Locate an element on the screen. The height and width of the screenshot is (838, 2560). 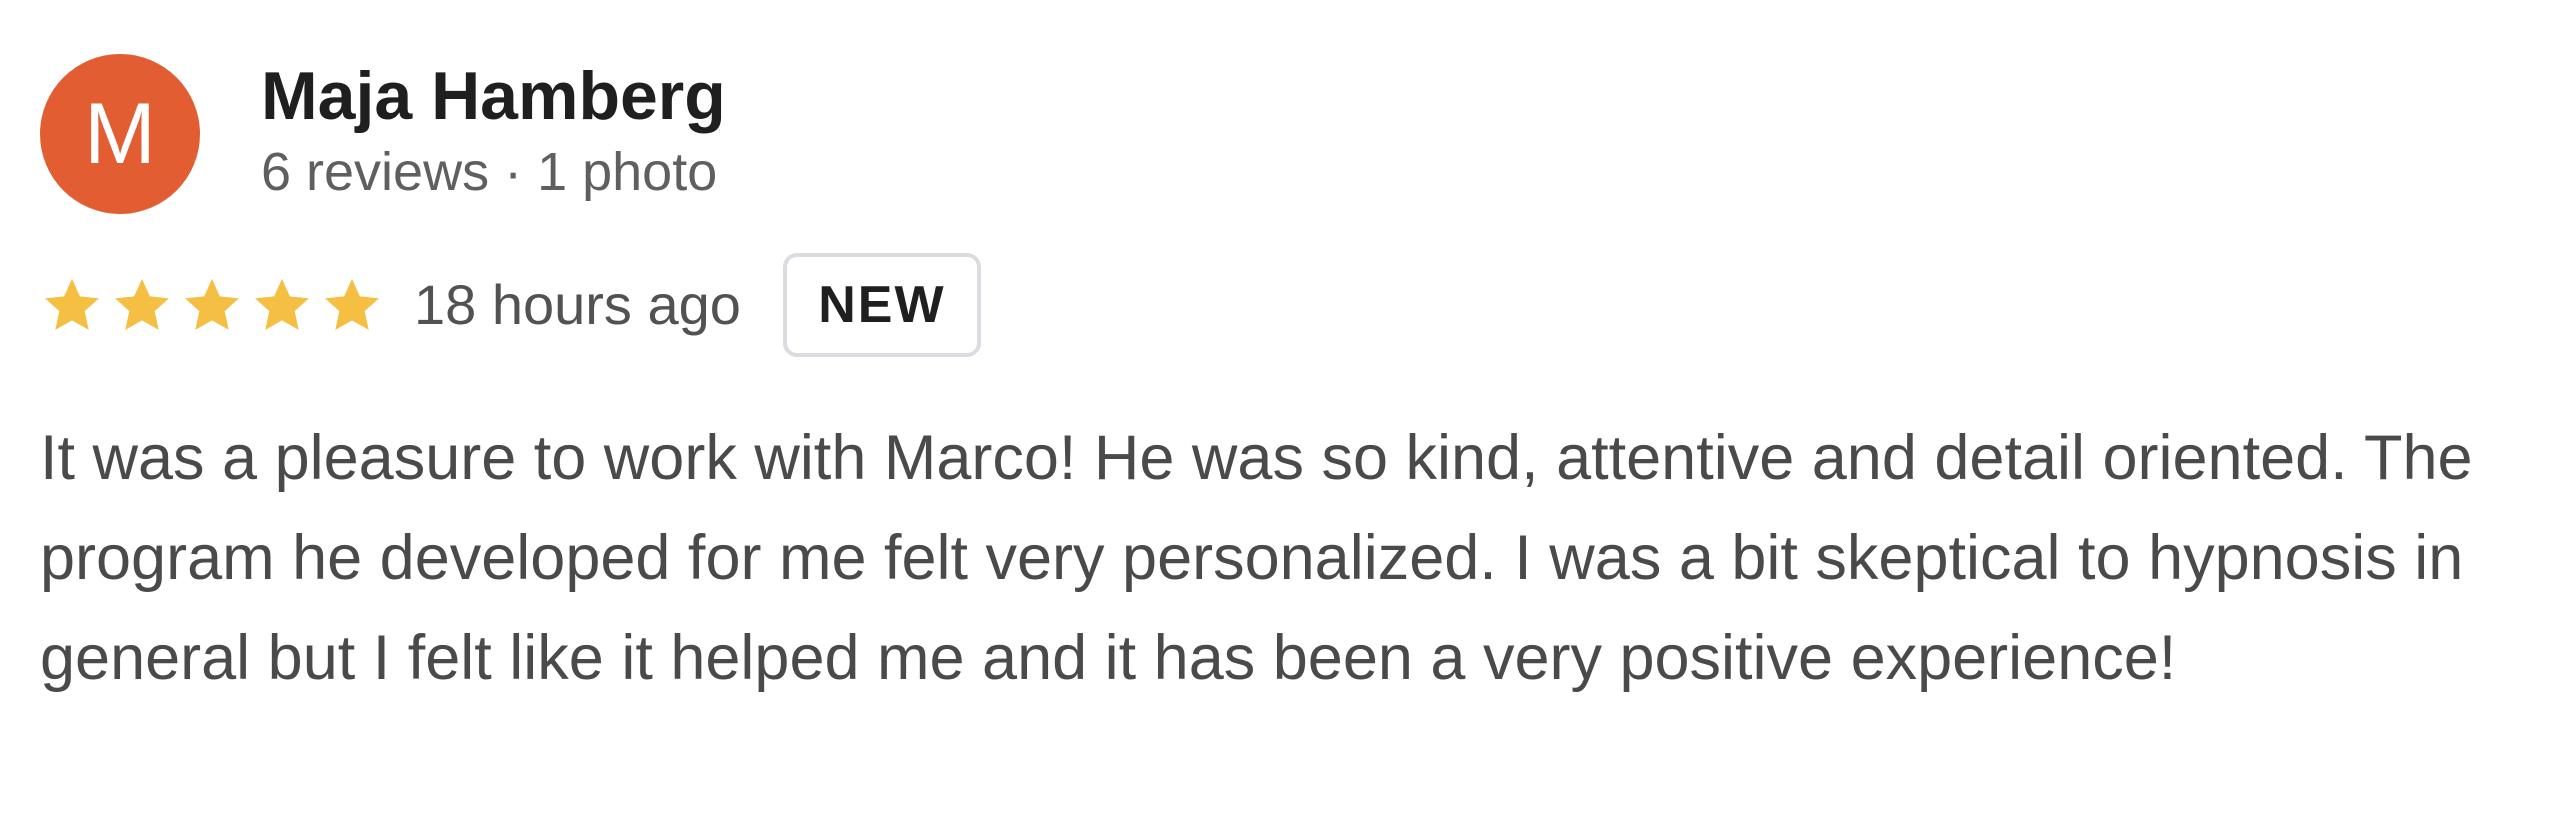
review-time: 18 hours ago is located at coordinates (577, 304).